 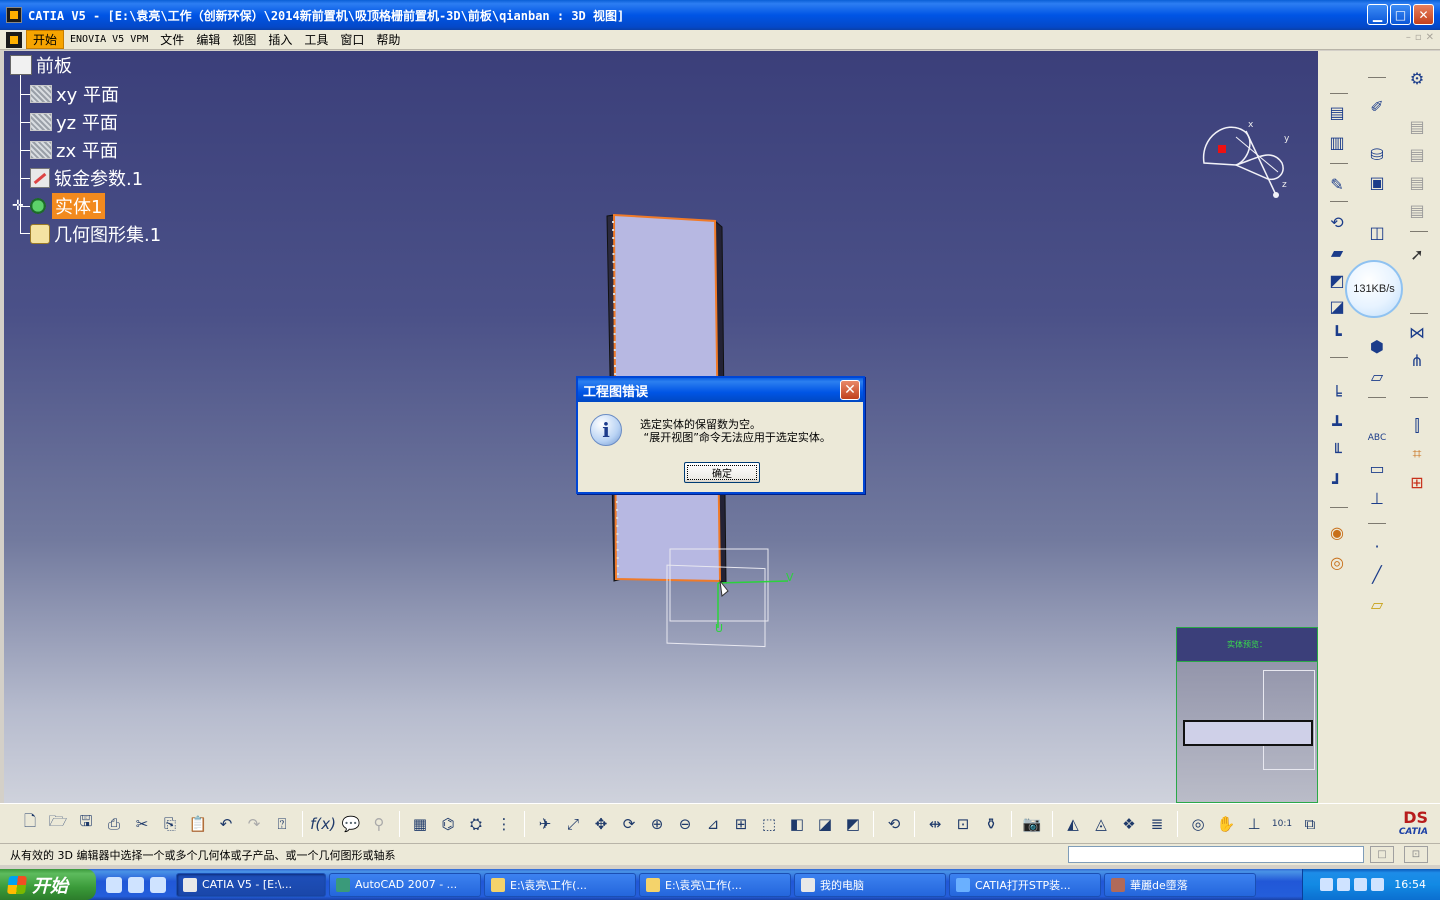 What do you see at coordinates (1101, 824) in the screenshot?
I see `analysis-icon: ◬` at bounding box center [1101, 824].